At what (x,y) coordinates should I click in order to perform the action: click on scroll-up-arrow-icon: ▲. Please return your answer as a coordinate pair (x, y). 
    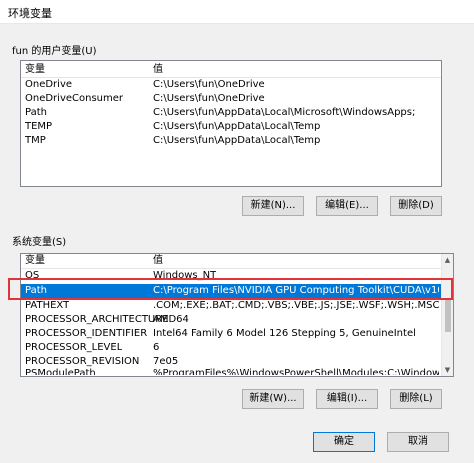
    Looking at the image, I should click on (447, 260).